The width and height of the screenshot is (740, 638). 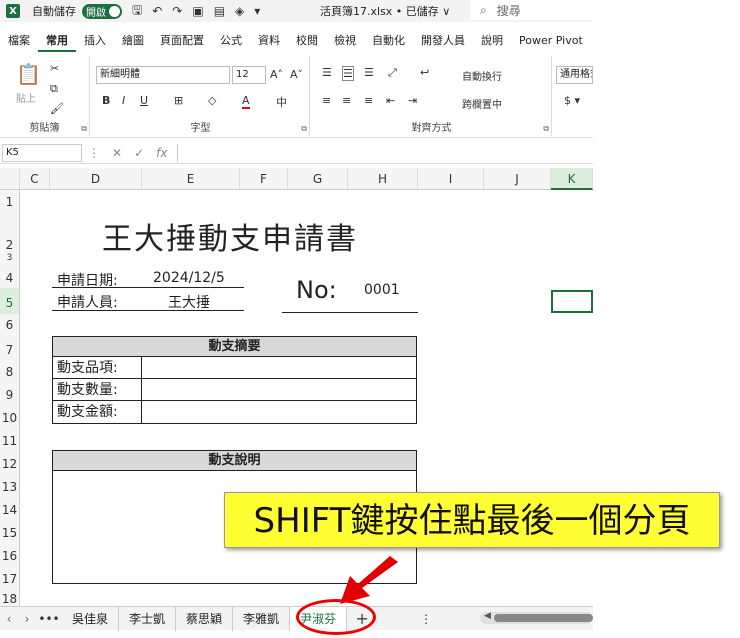 What do you see at coordinates (19, 41) in the screenshot?
I see `tab-file: 檔案` at bounding box center [19, 41].